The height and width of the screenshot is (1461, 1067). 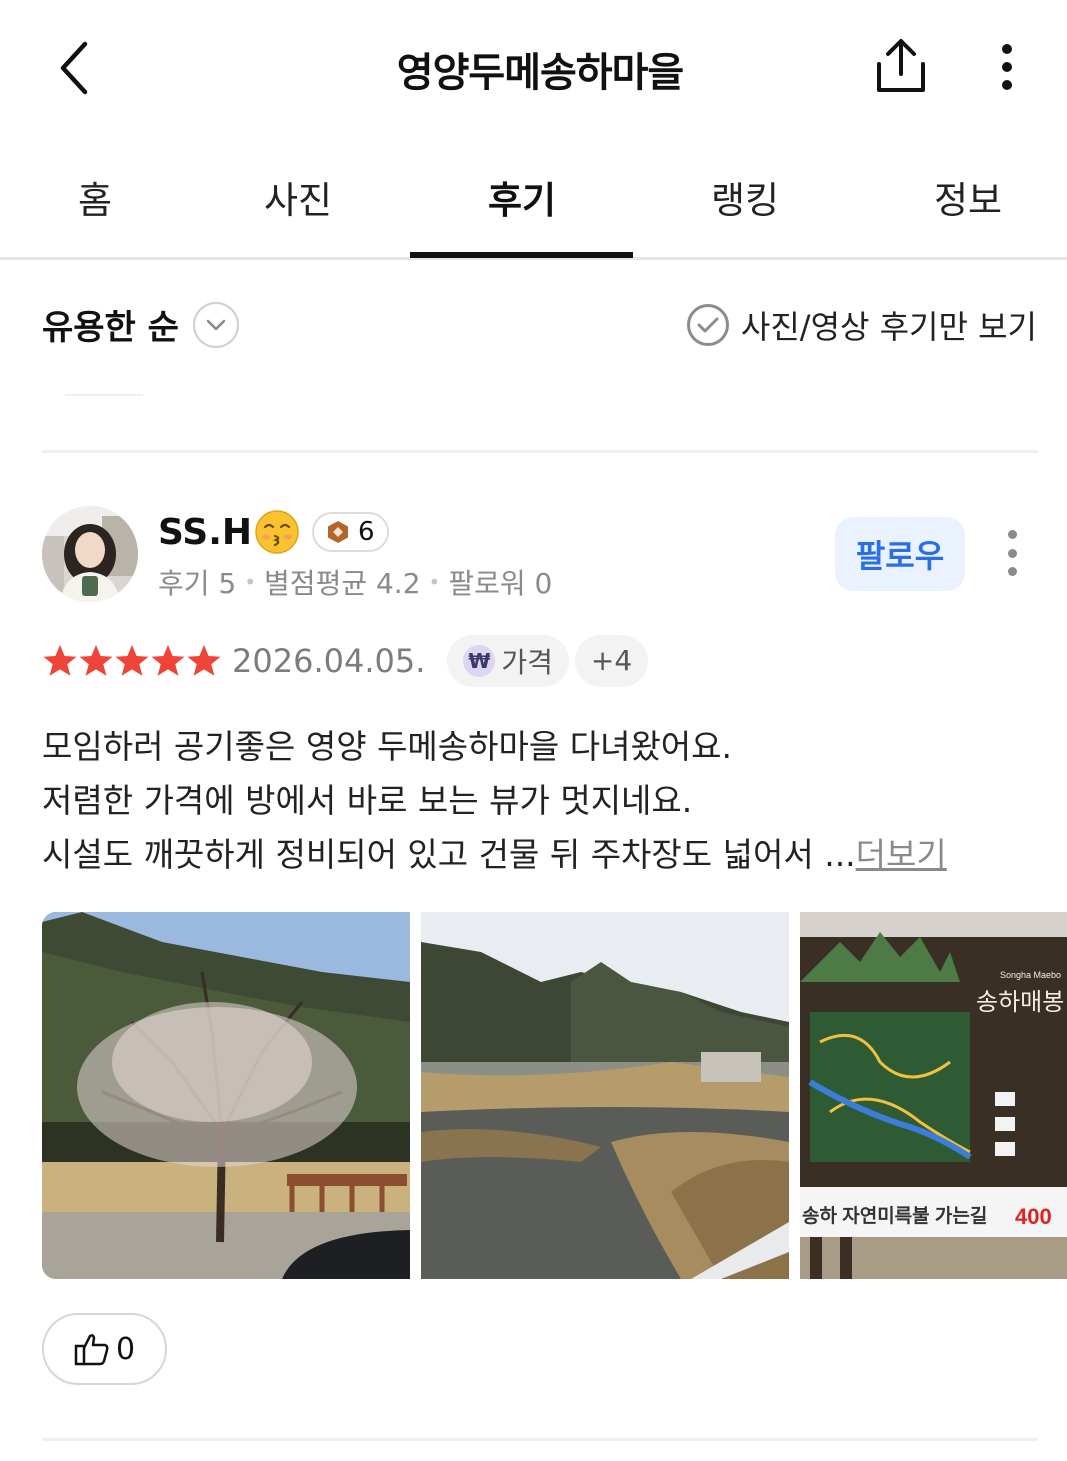 I want to click on tag-label: 가격, so click(x=527, y=662).